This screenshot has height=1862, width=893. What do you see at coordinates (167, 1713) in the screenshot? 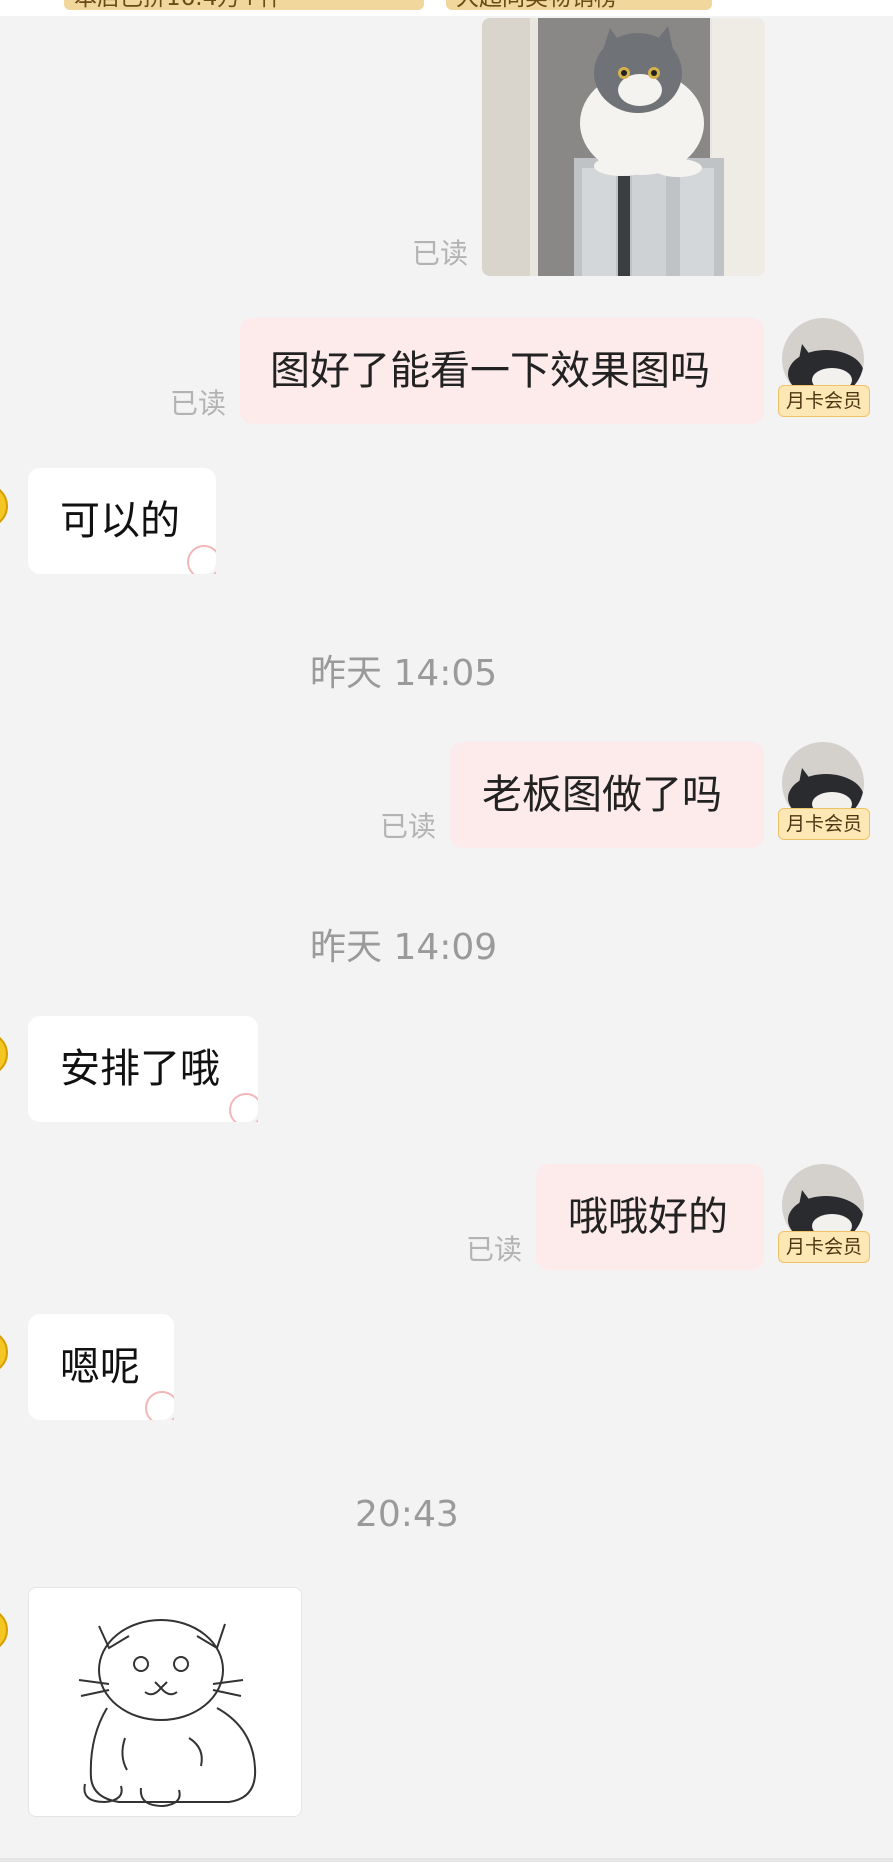
I see `cat-line-drawing-icon` at bounding box center [167, 1713].